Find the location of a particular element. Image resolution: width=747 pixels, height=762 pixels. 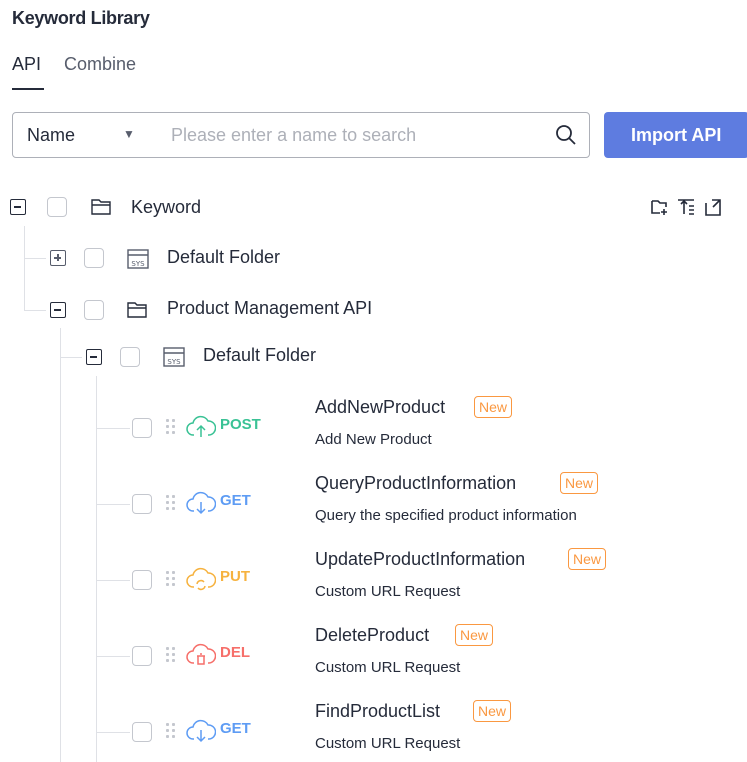

api-name: UpdateProductInformation is located at coordinates (420, 559).